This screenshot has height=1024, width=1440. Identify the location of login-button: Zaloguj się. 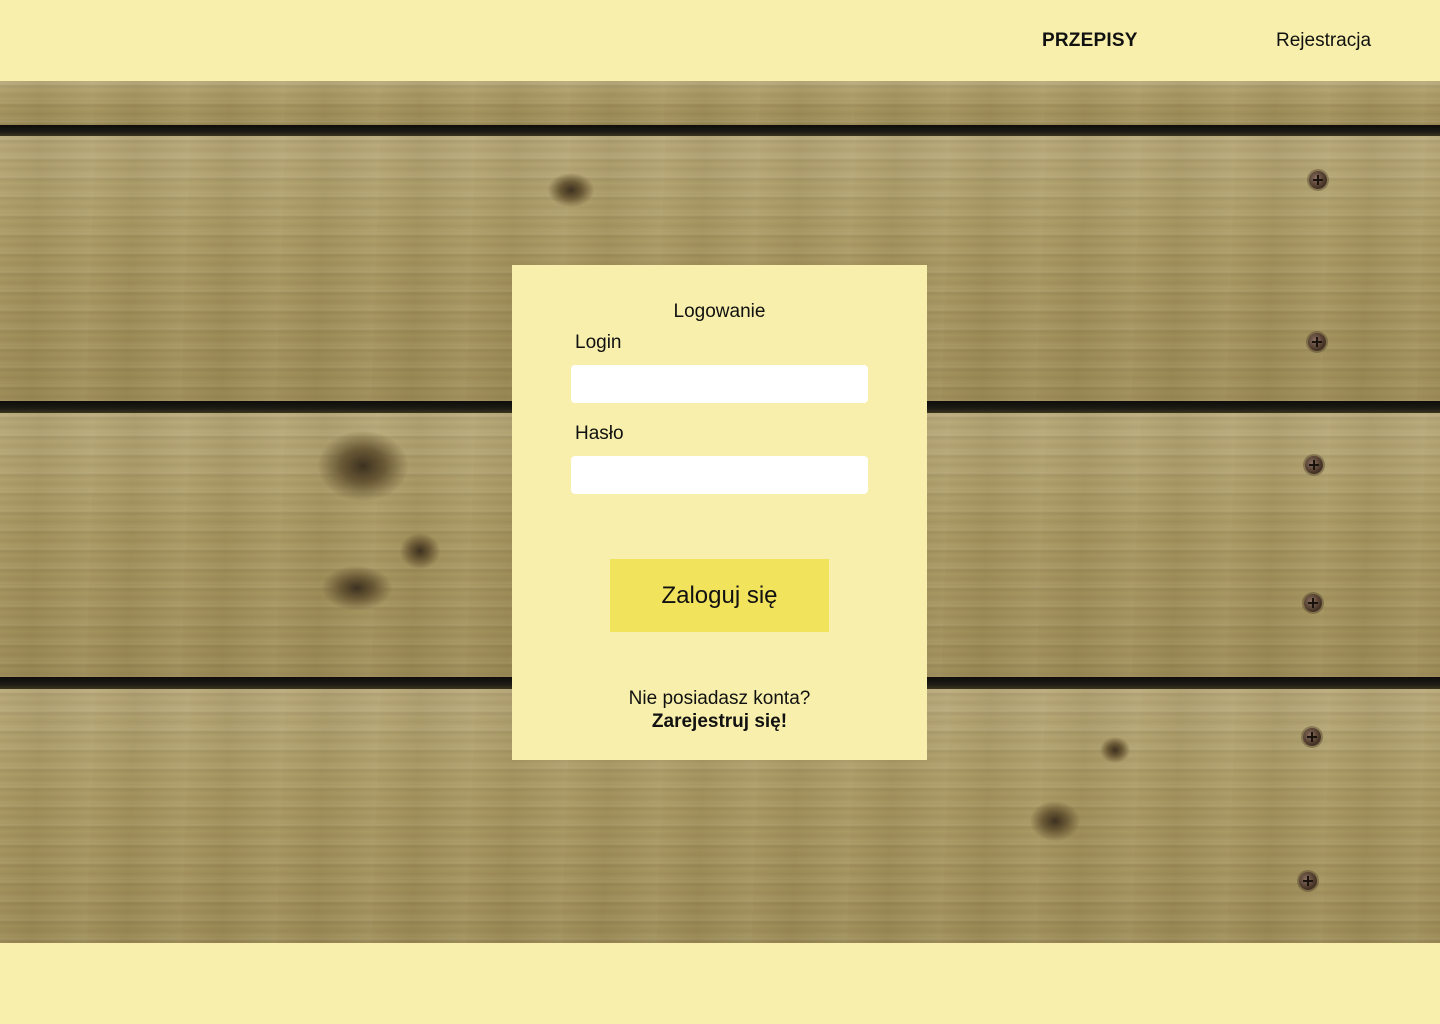
(719, 595).